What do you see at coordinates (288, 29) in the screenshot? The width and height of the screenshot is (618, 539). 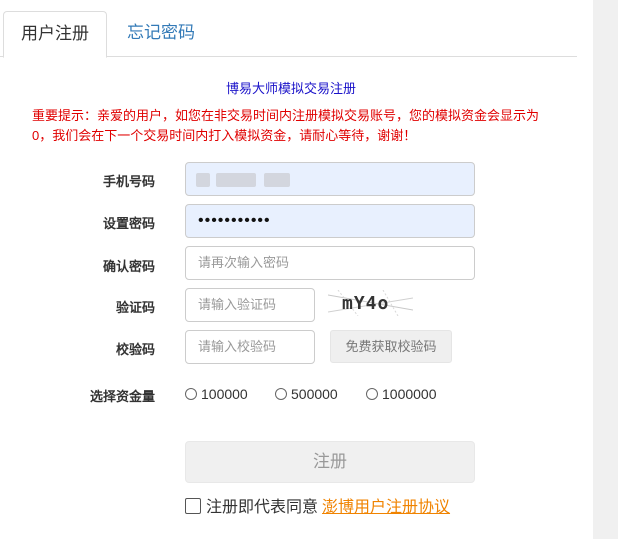 I see `tab-bar: 用户注册 忘记密码` at bounding box center [288, 29].